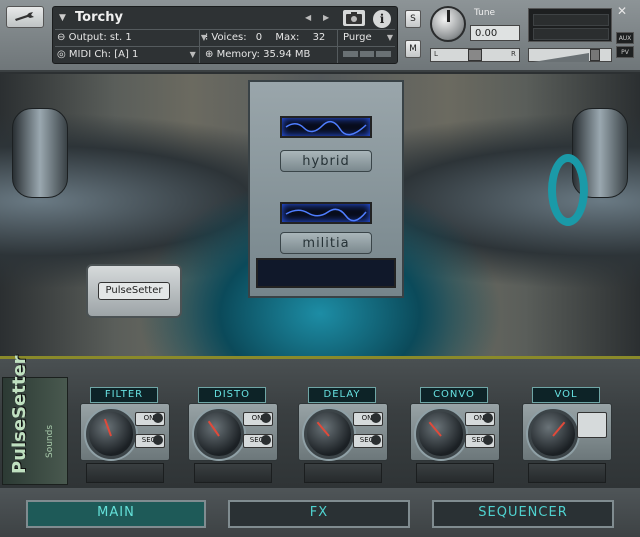  Describe the element at coordinates (329, 434) in the screenshot. I see `delay-knob` at that location.